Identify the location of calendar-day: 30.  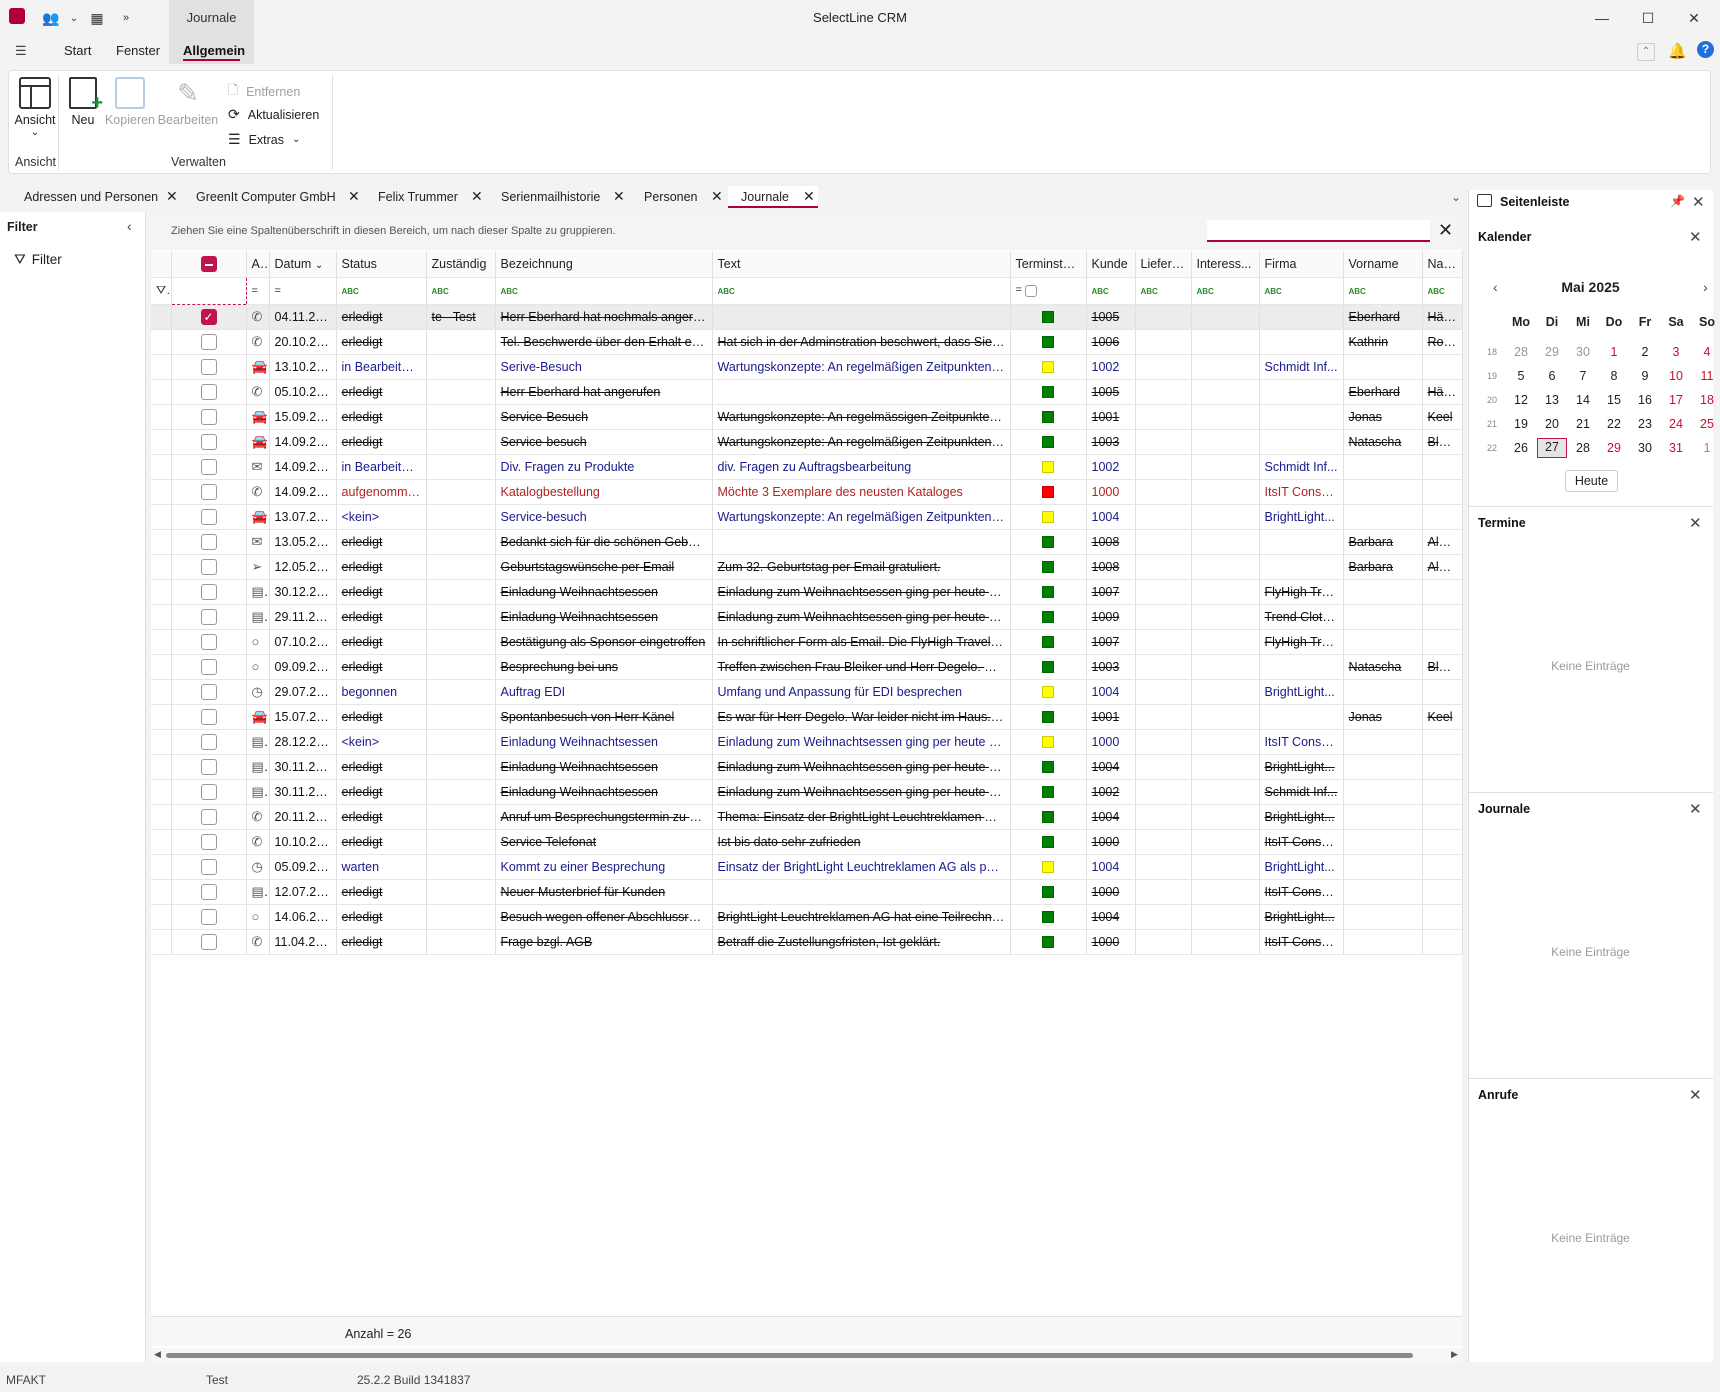
(1583, 352).